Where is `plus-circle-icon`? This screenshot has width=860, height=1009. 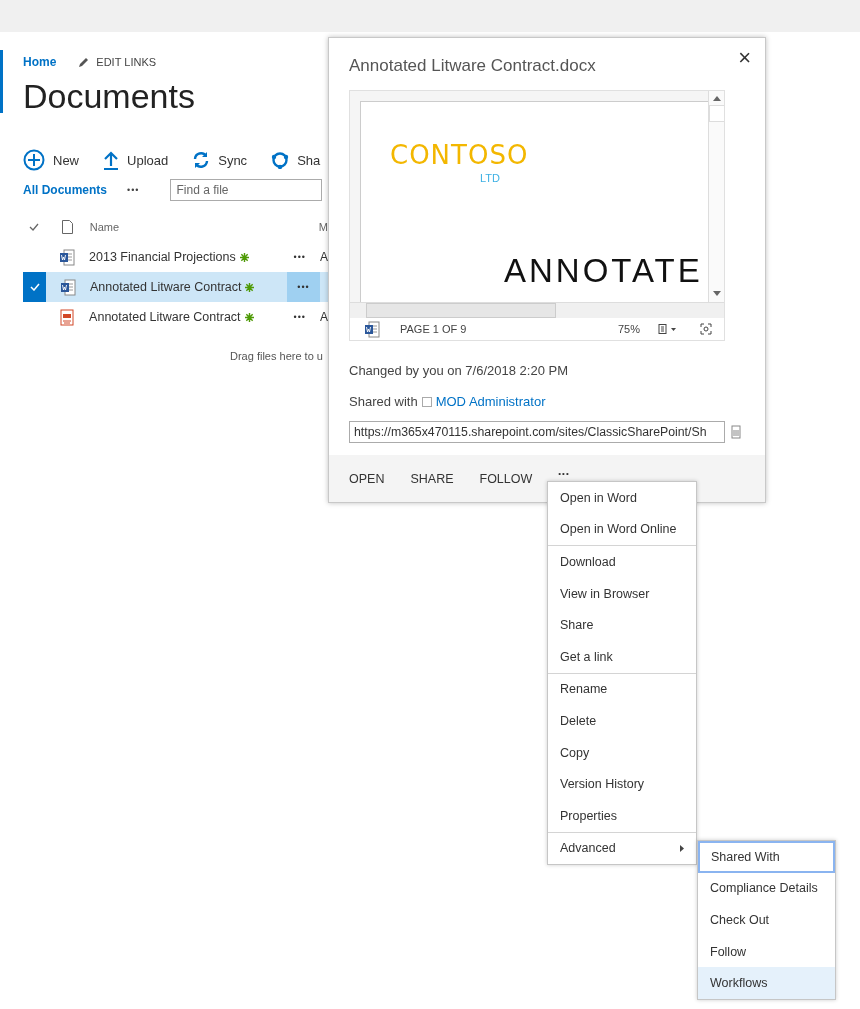 plus-circle-icon is located at coordinates (34, 160).